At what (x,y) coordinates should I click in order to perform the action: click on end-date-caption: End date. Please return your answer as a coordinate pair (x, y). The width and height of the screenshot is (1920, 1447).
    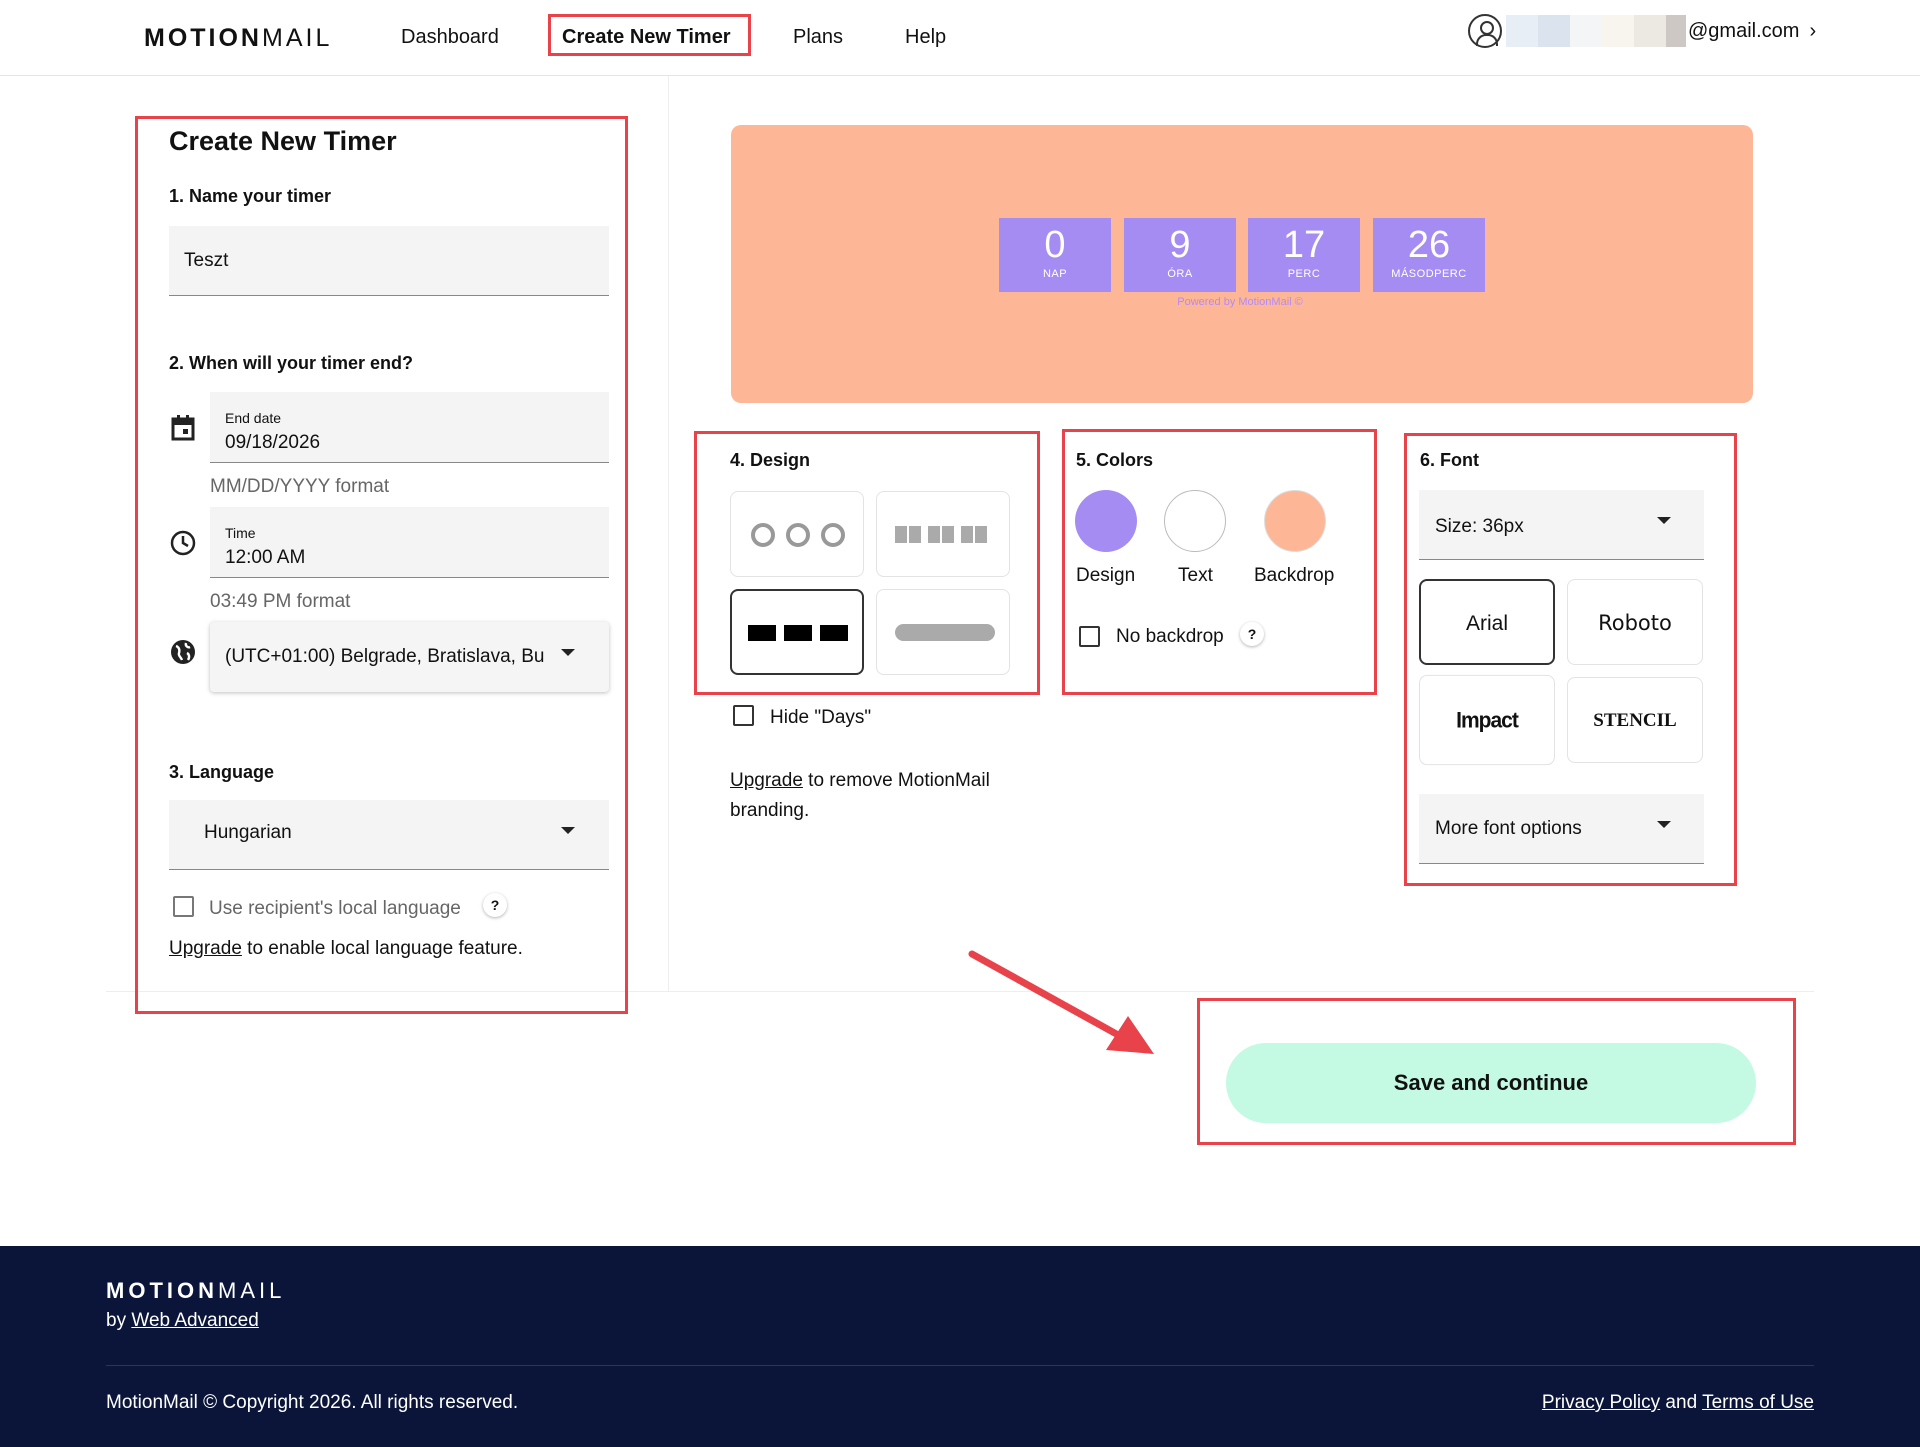
    Looking at the image, I should click on (253, 418).